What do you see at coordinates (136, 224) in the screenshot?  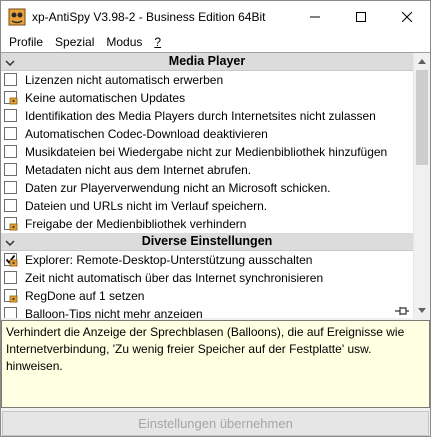 I see `option-label: Freigabe der Medienbibliothek verhindern` at bounding box center [136, 224].